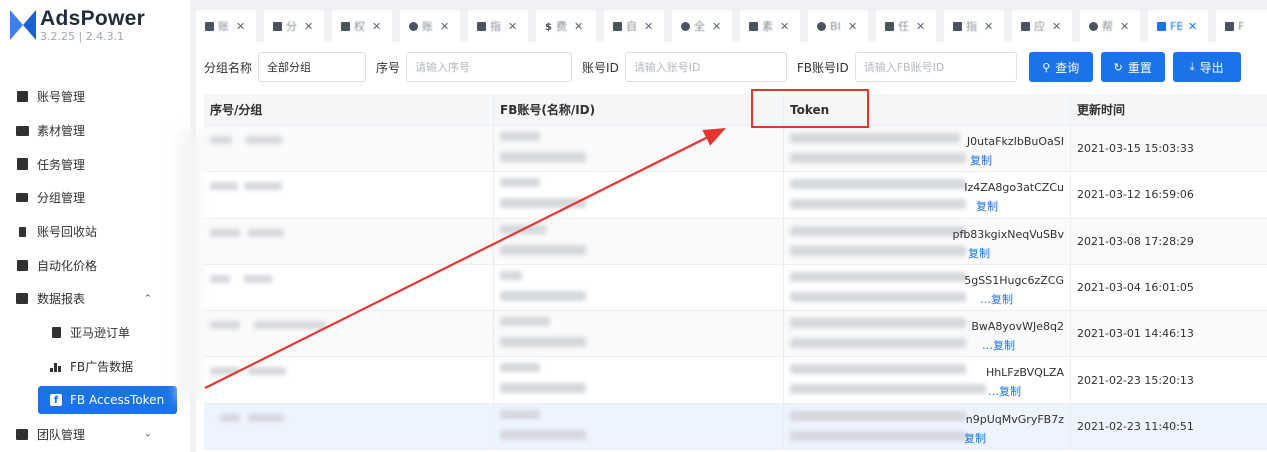 This screenshot has height=452, width=1267. What do you see at coordinates (23, 25) in the screenshot?
I see `adspower-logo-icon` at bounding box center [23, 25].